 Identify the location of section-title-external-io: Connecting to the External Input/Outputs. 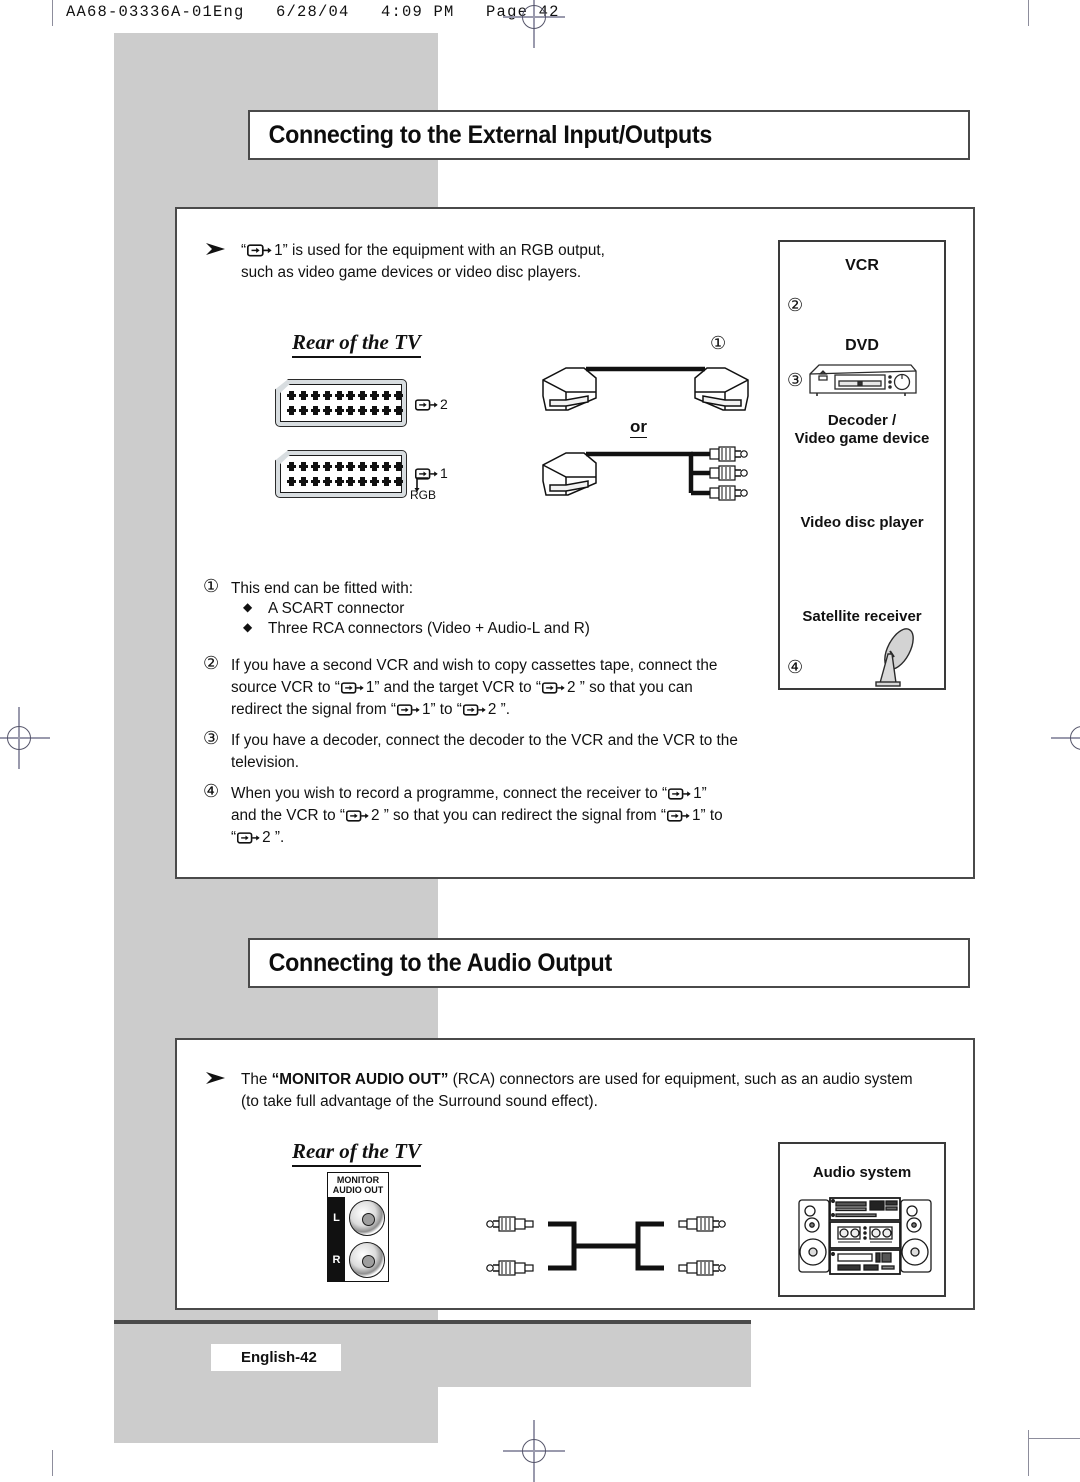
(609, 135).